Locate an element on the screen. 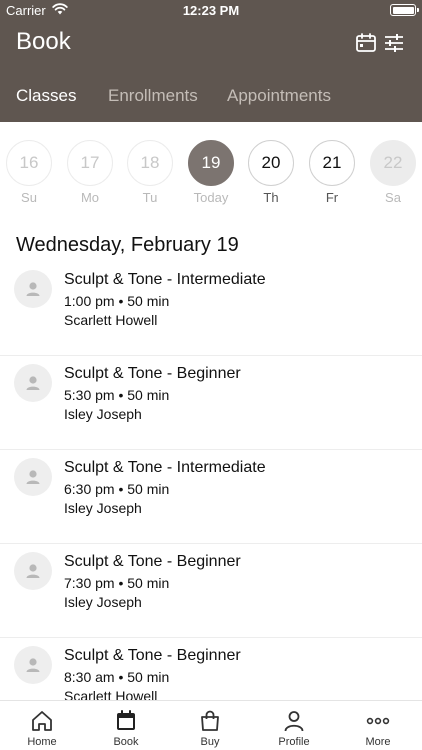 This screenshot has height=750, width=422. day-weekday: Tu is located at coordinates (150, 197).